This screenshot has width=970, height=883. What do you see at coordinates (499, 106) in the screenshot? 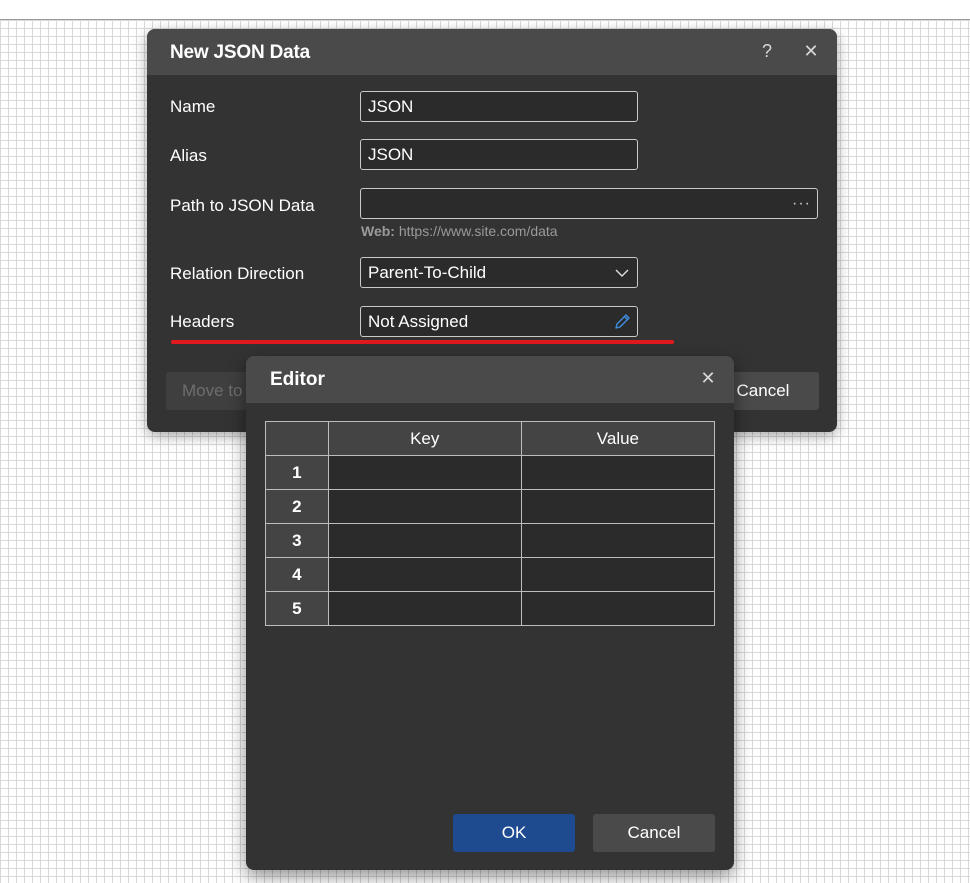
I see `name-field: JSON` at bounding box center [499, 106].